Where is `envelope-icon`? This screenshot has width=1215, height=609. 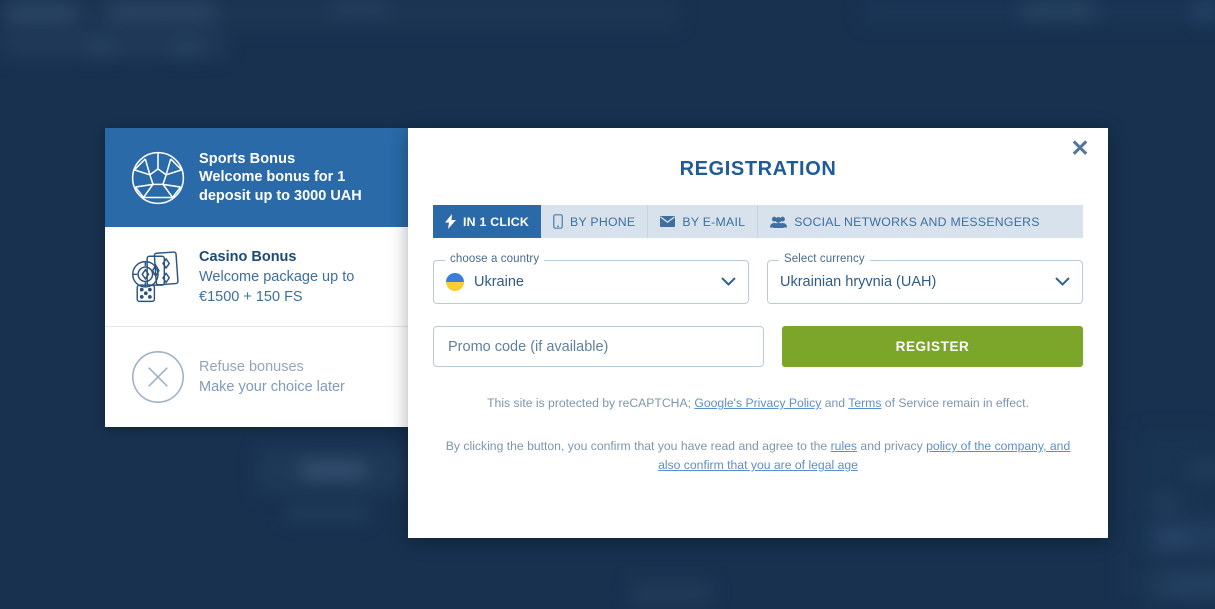
envelope-icon is located at coordinates (668, 221).